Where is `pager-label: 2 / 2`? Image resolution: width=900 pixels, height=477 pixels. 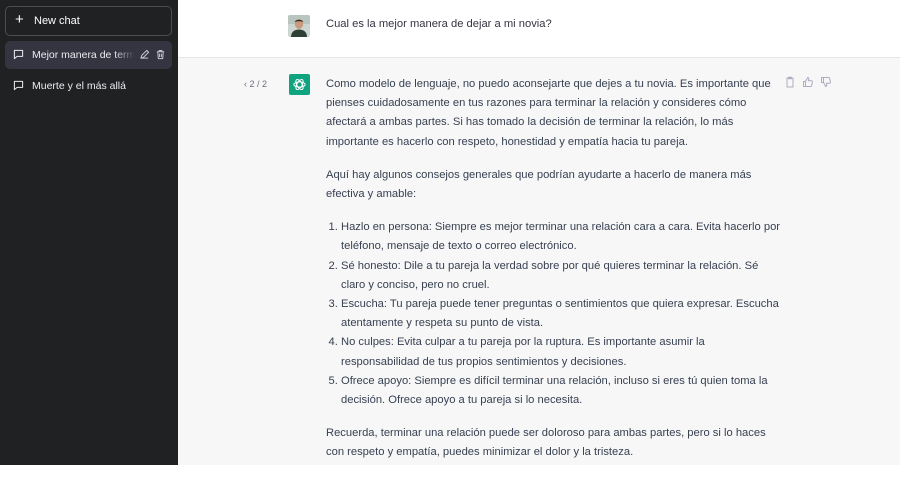 pager-label: 2 / 2 is located at coordinates (258, 84).